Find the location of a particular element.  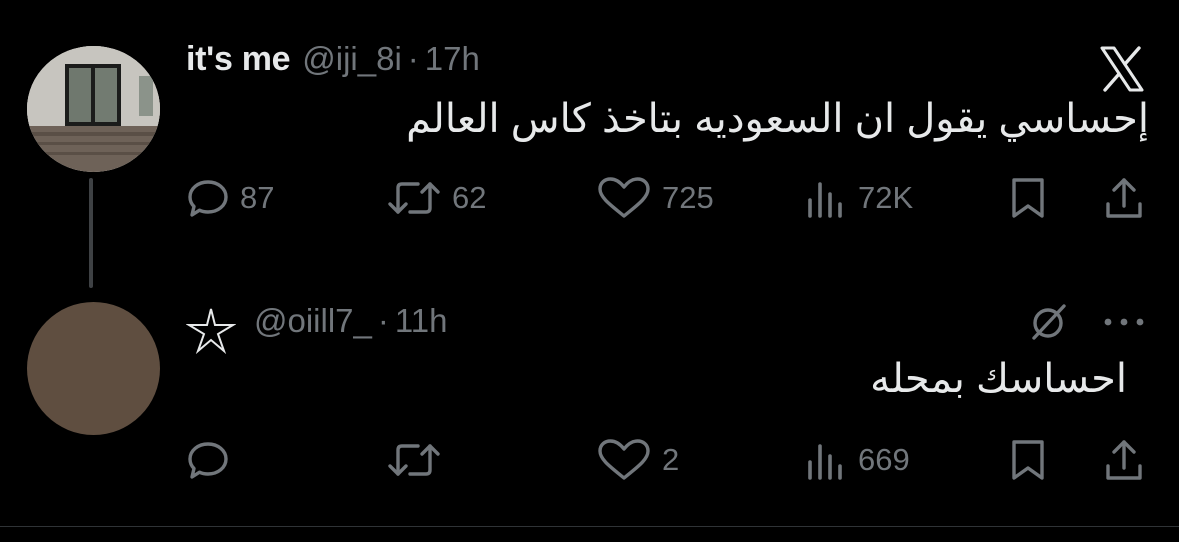

reply-text: احساسك بمحله is located at coordinates (998, 379).